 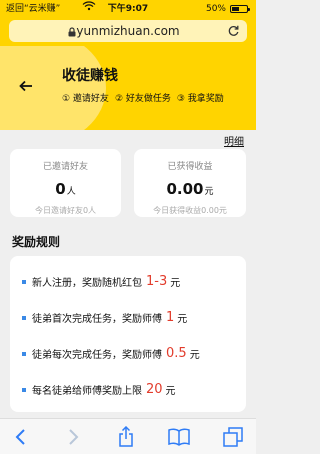 I want to click on invited-friends-label: 已邀请好友, so click(x=65, y=167).